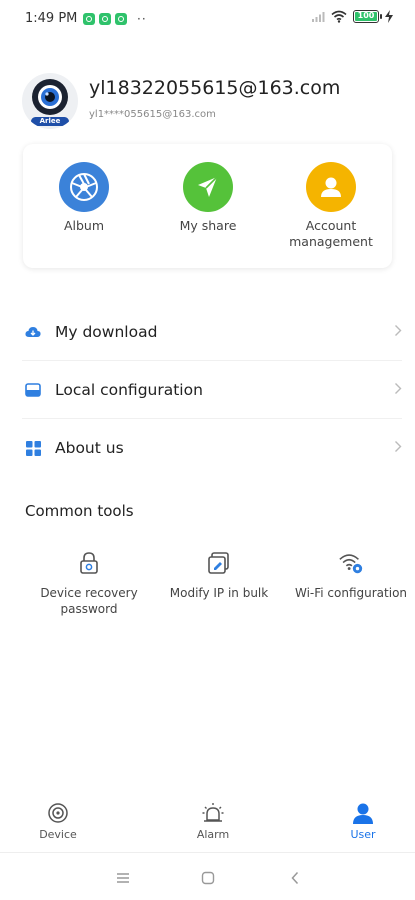 Image resolution: width=415 pixels, height=900 pixels. What do you see at coordinates (212, 332) in the screenshot?
I see `menu-item-my-download: My download` at bounding box center [212, 332].